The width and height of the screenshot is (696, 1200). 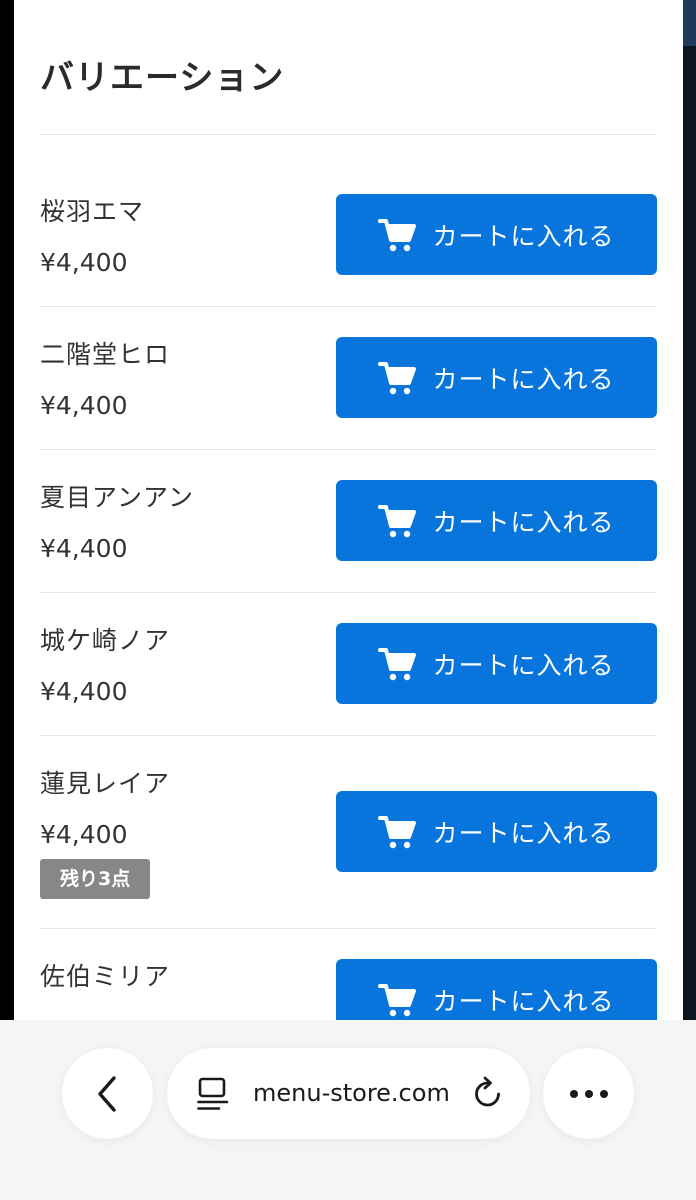 What do you see at coordinates (162, 78) in the screenshot?
I see `sheet-title: バリエーション` at bounding box center [162, 78].